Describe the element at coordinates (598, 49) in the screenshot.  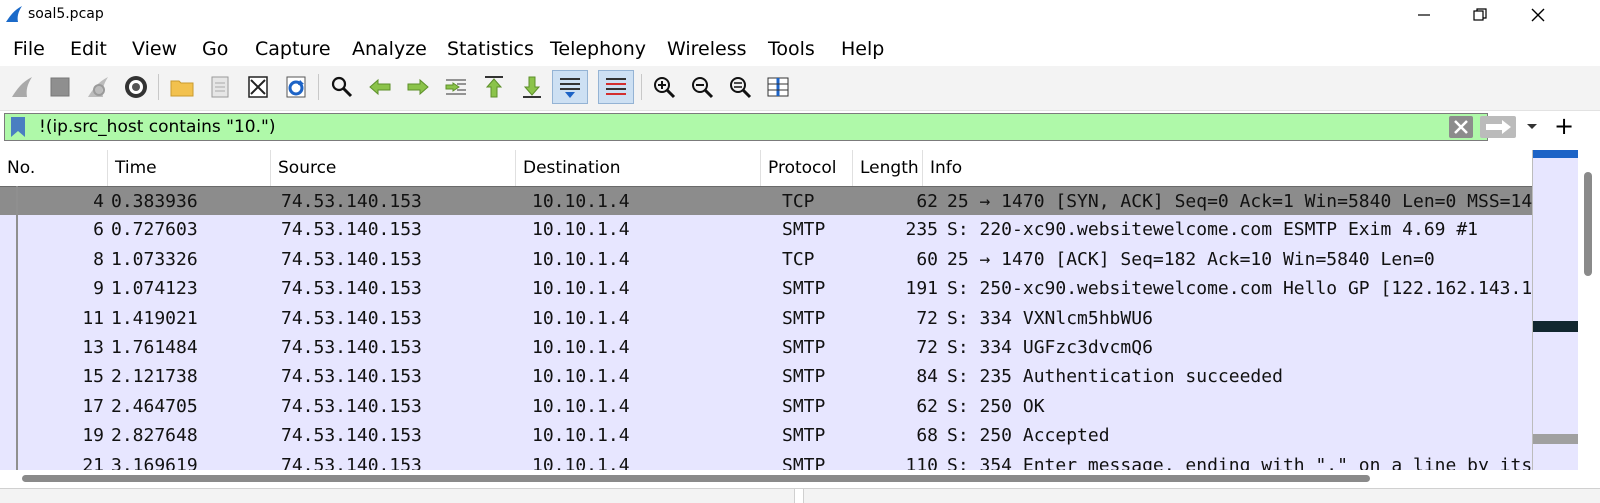
I see `menu-telephony: Telephony` at that location.